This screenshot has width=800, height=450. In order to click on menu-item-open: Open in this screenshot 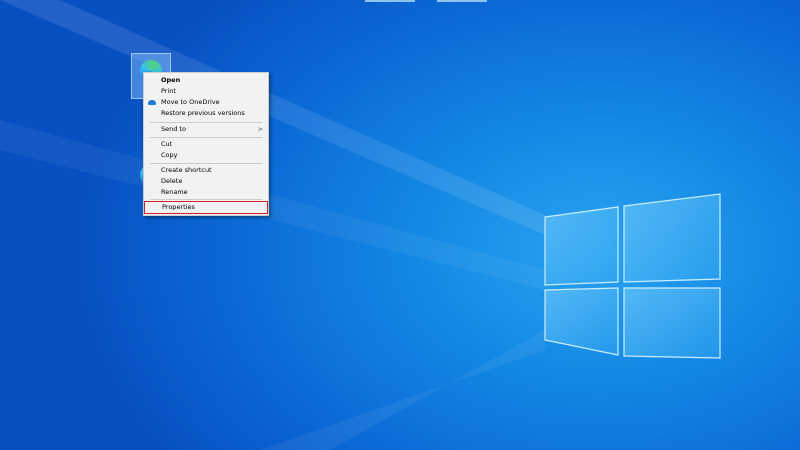, I will do `click(206, 80)`.